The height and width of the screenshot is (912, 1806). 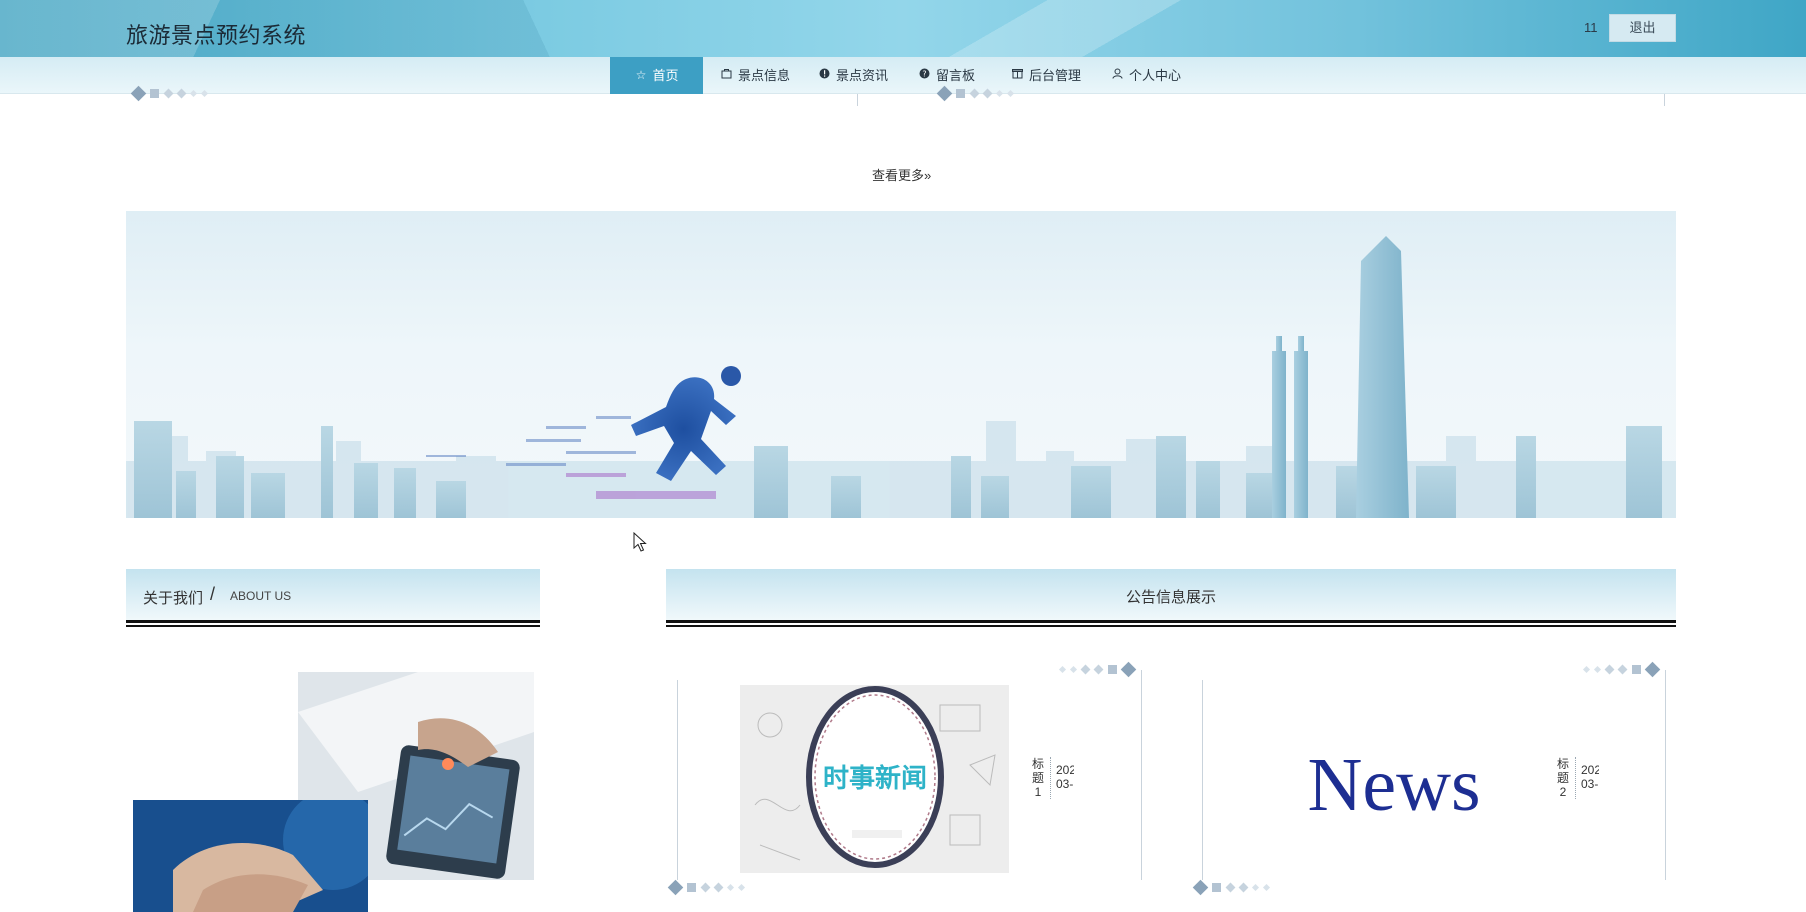 I want to click on site-title: 旅游景点预约系统, so click(x=216, y=35).